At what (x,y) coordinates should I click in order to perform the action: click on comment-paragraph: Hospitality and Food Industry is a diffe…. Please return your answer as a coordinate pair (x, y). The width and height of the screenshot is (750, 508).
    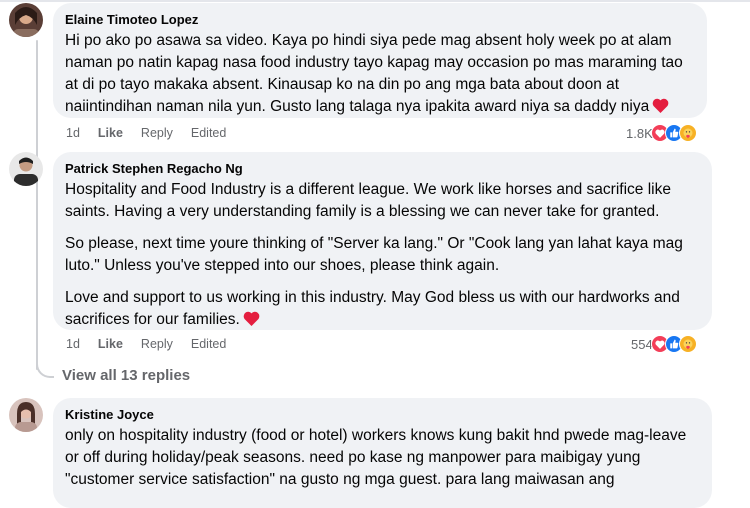
    Looking at the image, I should click on (368, 200).